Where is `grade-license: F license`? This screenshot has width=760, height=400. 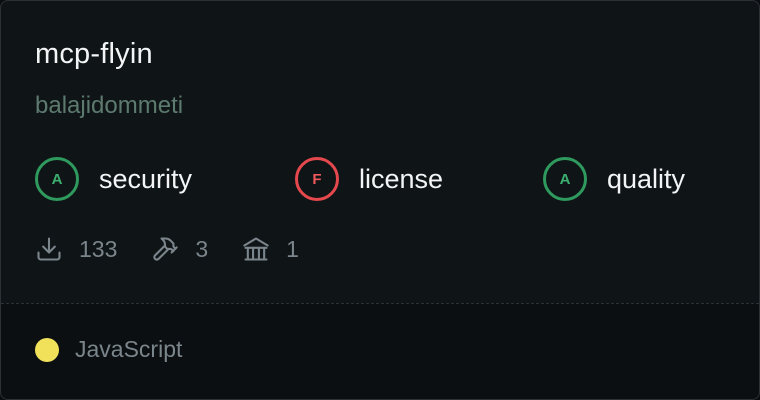 grade-license: F license is located at coordinates (369, 179).